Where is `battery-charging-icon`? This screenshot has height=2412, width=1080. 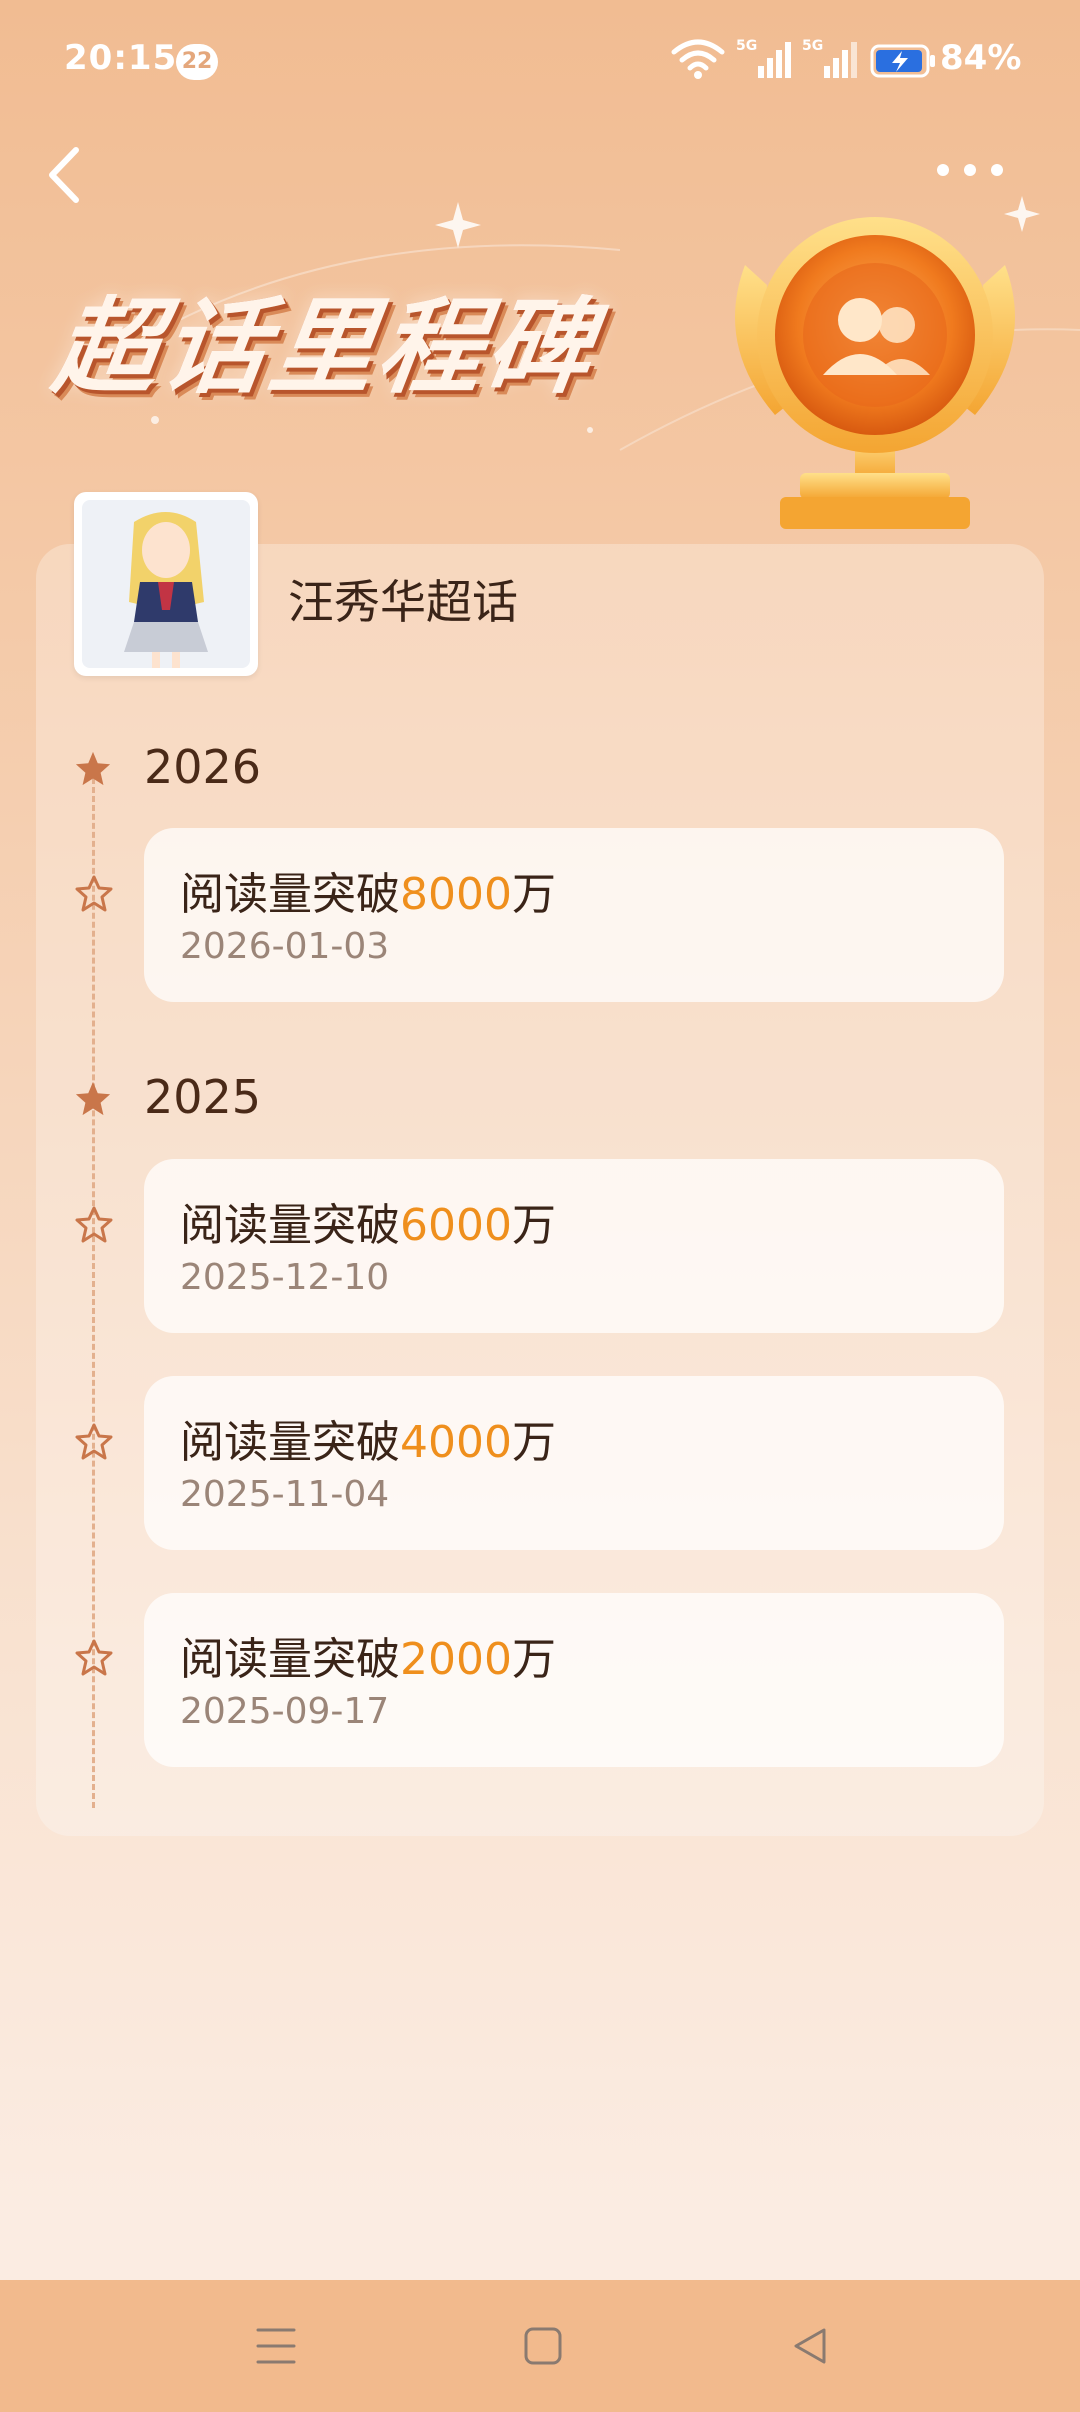 battery-charging-icon is located at coordinates (902, 61).